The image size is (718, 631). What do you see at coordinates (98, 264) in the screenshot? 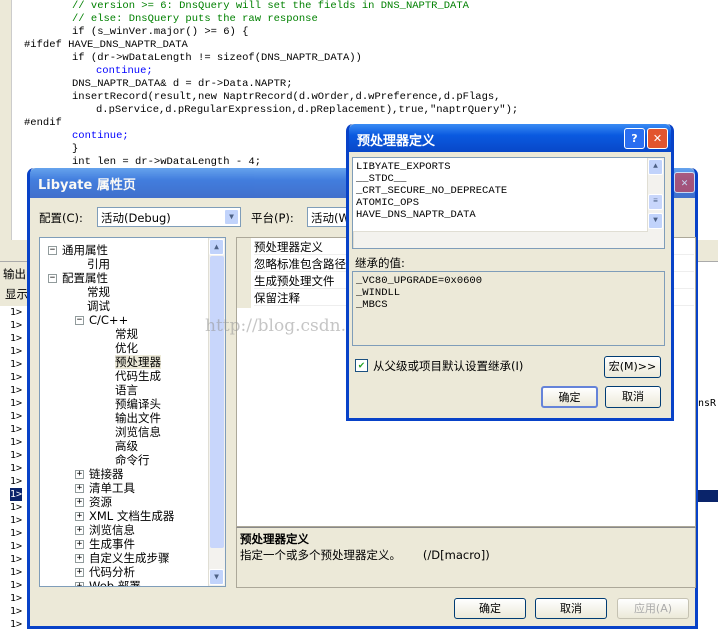
I see `tree-item: 引用` at bounding box center [98, 264].